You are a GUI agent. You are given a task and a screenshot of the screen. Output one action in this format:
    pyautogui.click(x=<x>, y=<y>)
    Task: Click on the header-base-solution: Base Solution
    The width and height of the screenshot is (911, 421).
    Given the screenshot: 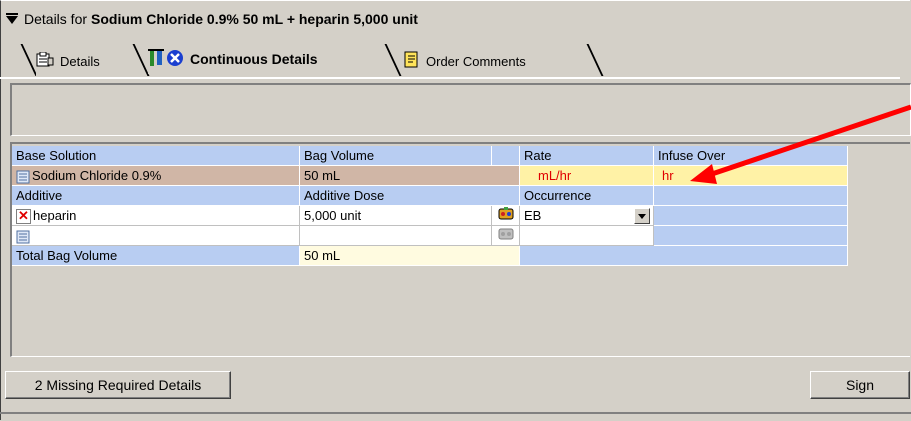 What is the action you would take?
    pyautogui.click(x=156, y=156)
    